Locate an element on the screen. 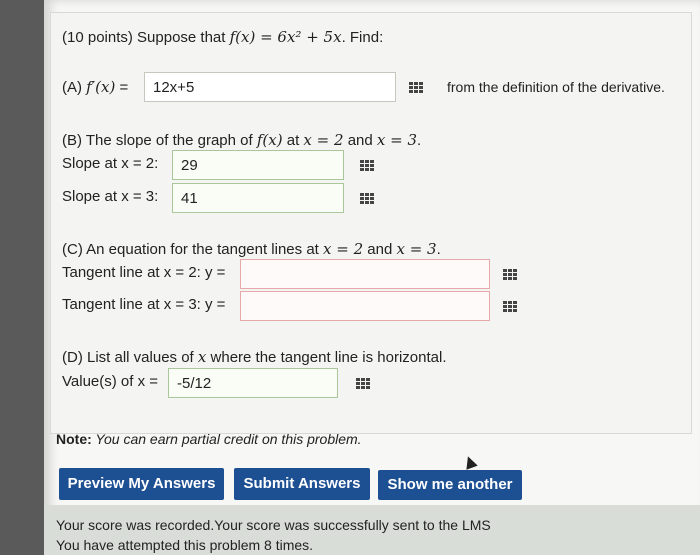 Image resolution: width=700 pixels, height=555 pixels. tangent3-label: Tangent line at x = 3: y = is located at coordinates (144, 304).